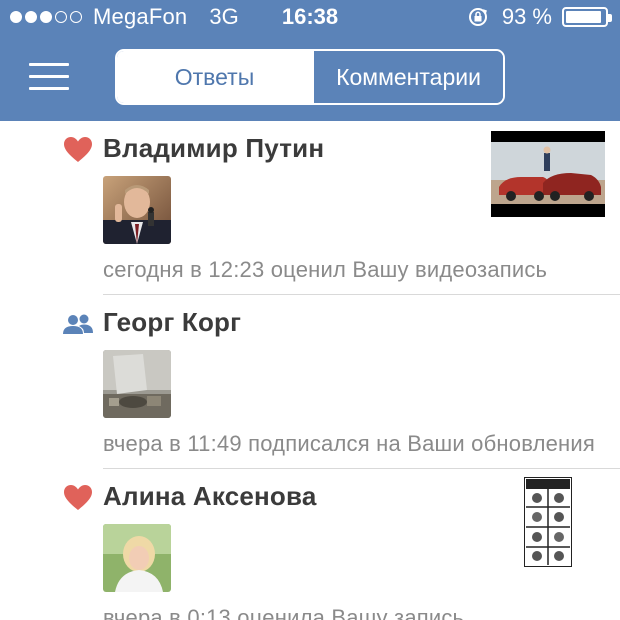  Describe the element at coordinates (310, 17) in the screenshot. I see `status-bar: MegaFon 3G 16:38 93 %` at that location.